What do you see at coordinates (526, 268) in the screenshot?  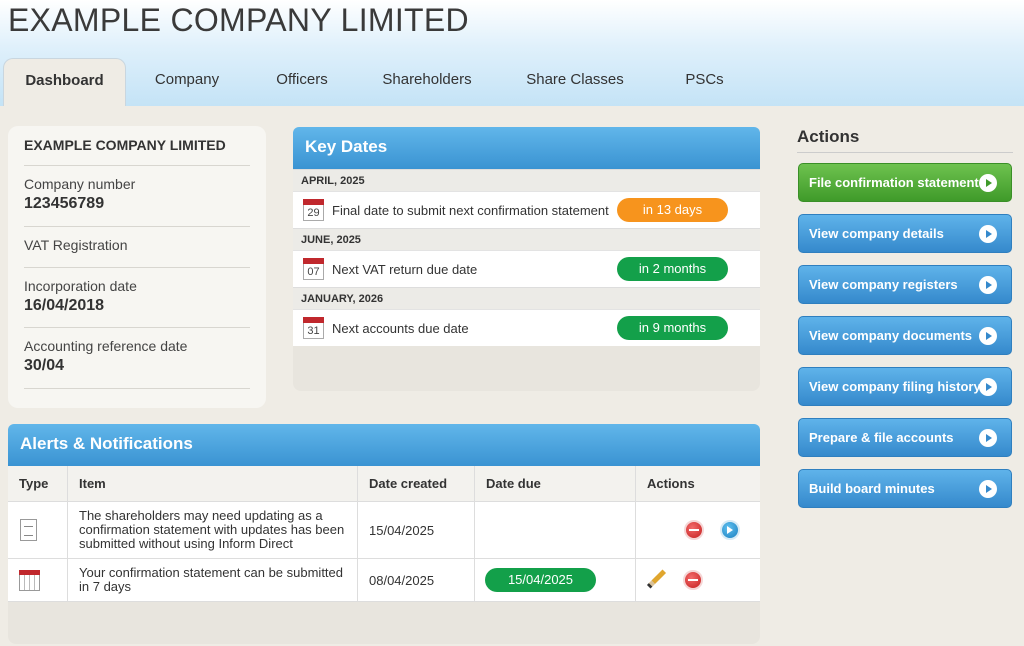 I see `key-date-row: 07 Next VAT return due date in 2 months` at bounding box center [526, 268].